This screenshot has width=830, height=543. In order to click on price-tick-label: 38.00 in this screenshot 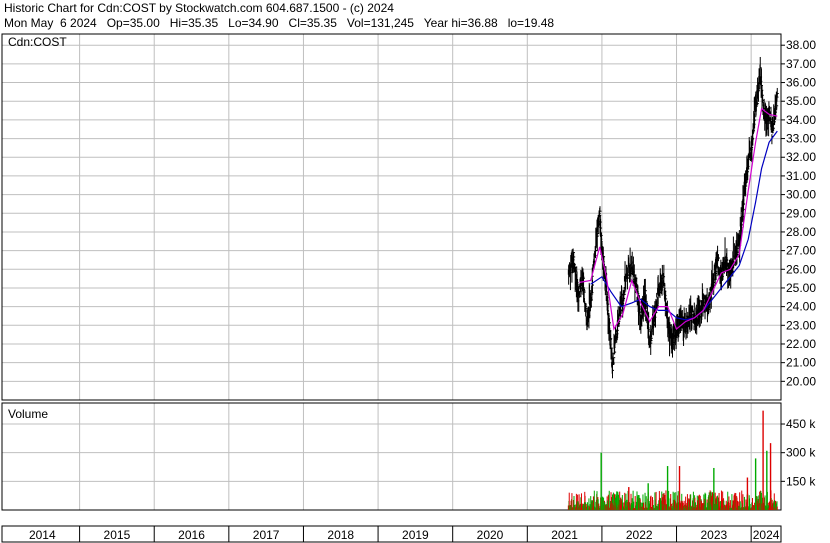, I will do `click(801, 45)`.